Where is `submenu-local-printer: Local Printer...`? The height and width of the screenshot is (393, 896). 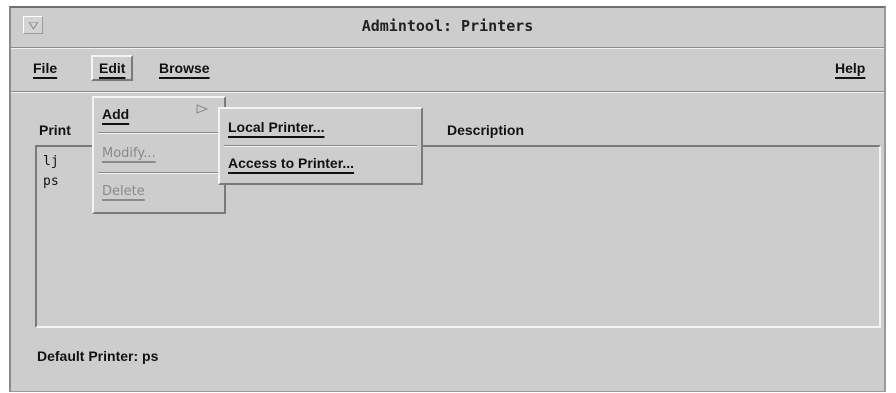 submenu-local-printer: Local Printer... is located at coordinates (276, 127).